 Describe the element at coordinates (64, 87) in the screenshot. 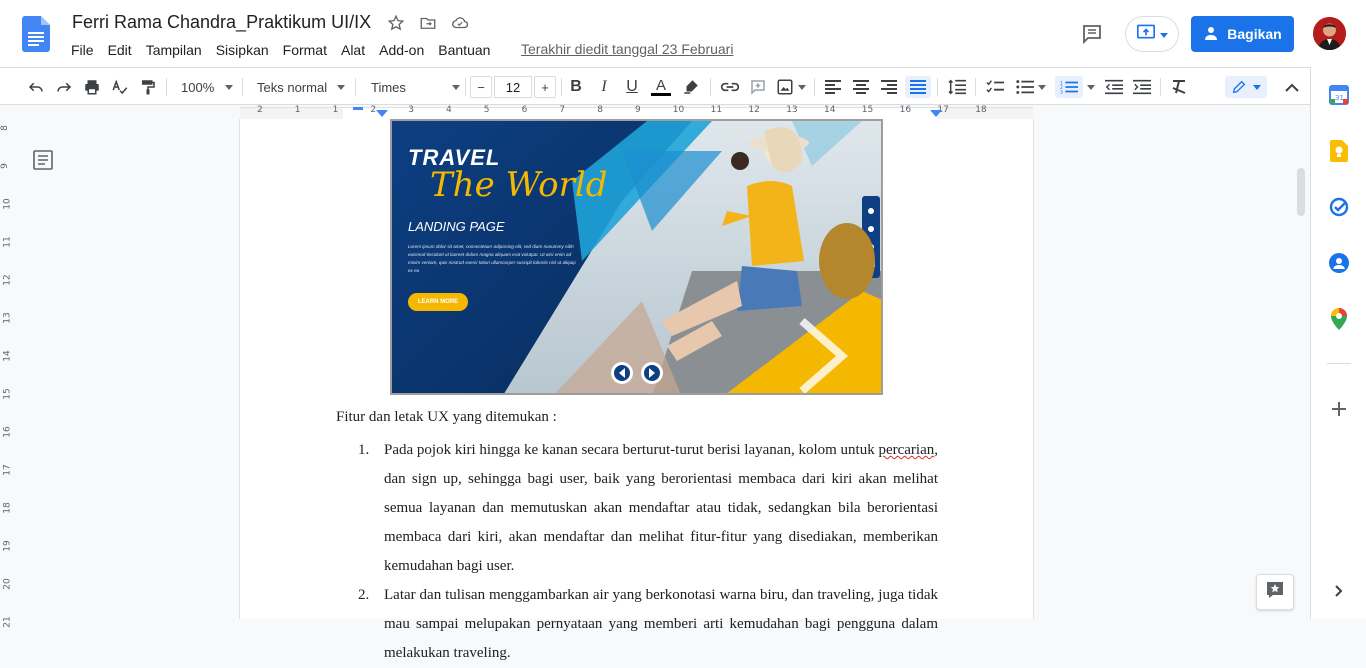

I see `redo-icon` at that location.